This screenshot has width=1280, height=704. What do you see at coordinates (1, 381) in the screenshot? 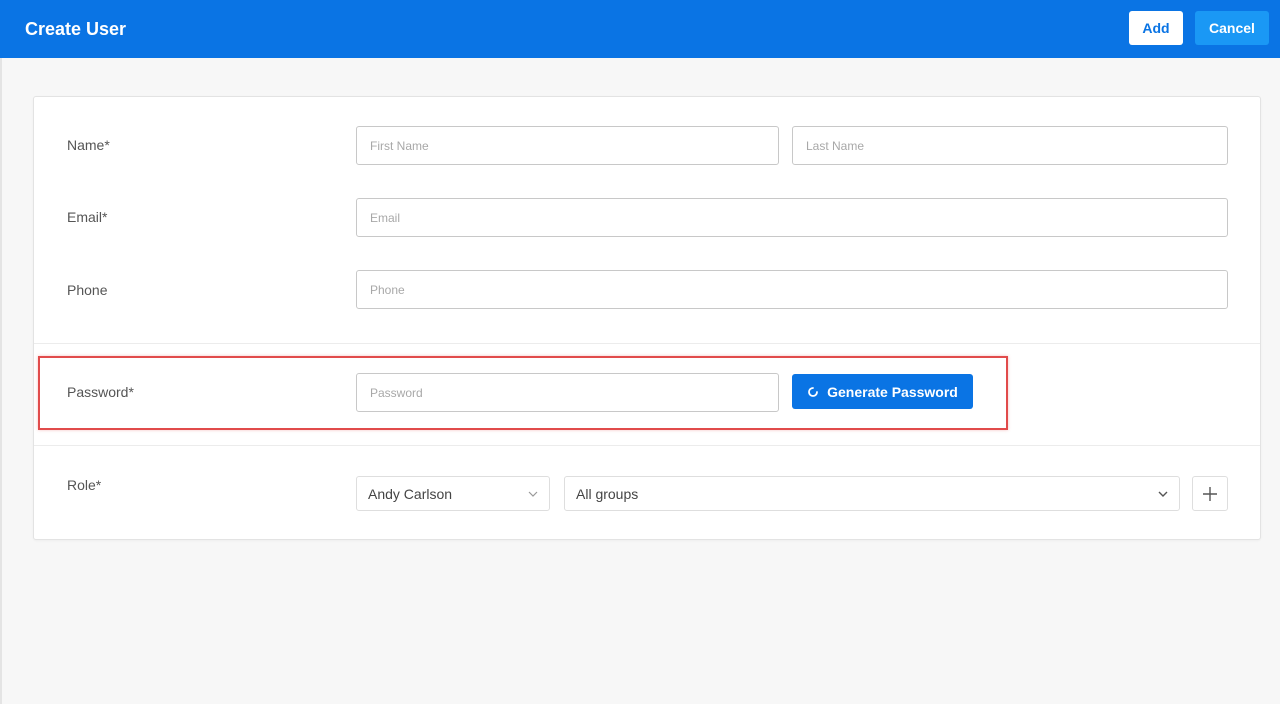
I see `left-edge` at bounding box center [1, 381].